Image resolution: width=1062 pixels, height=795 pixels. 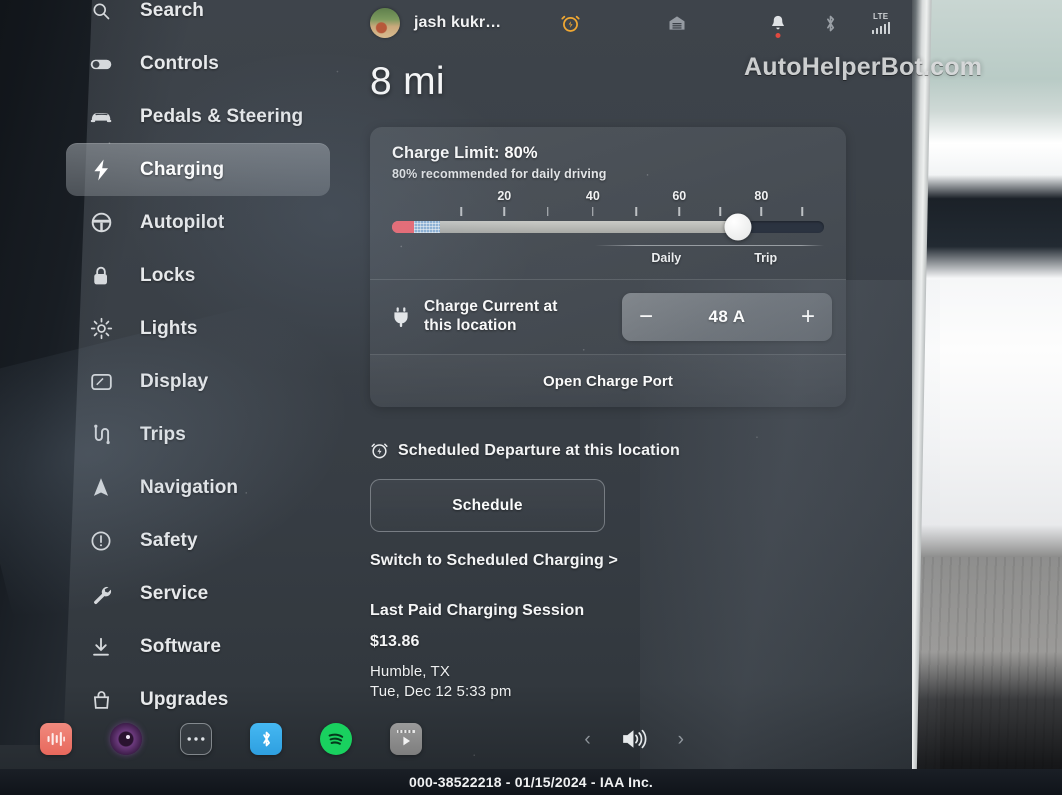 What do you see at coordinates (830, 23) in the screenshot?
I see `bluetooth-icon` at bounding box center [830, 23].